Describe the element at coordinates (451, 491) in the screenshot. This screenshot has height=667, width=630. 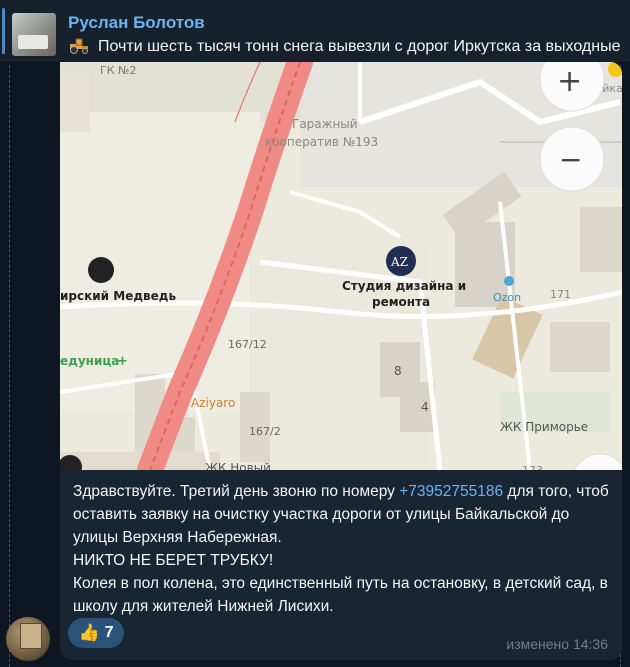
I see `phone-link: +73952755186` at that location.